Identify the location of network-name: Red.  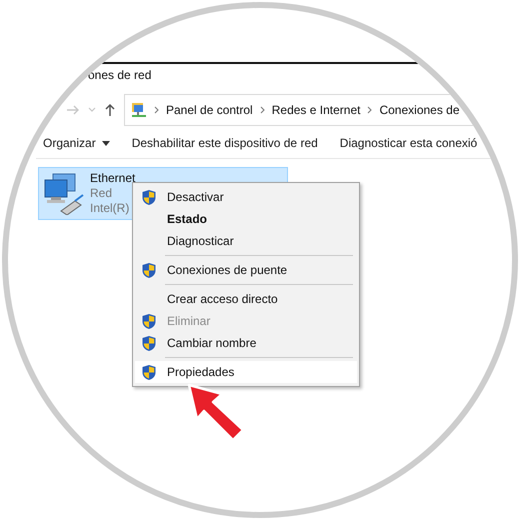
(102, 193).